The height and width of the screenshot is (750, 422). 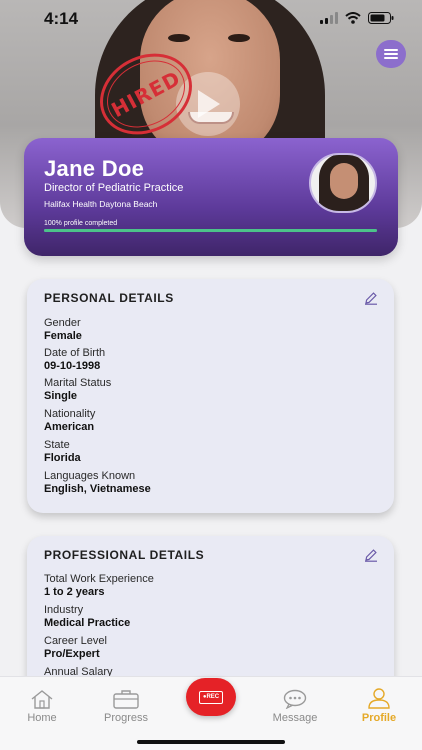 I want to click on field-marital-status: Marital Status Single, so click(x=78, y=389).